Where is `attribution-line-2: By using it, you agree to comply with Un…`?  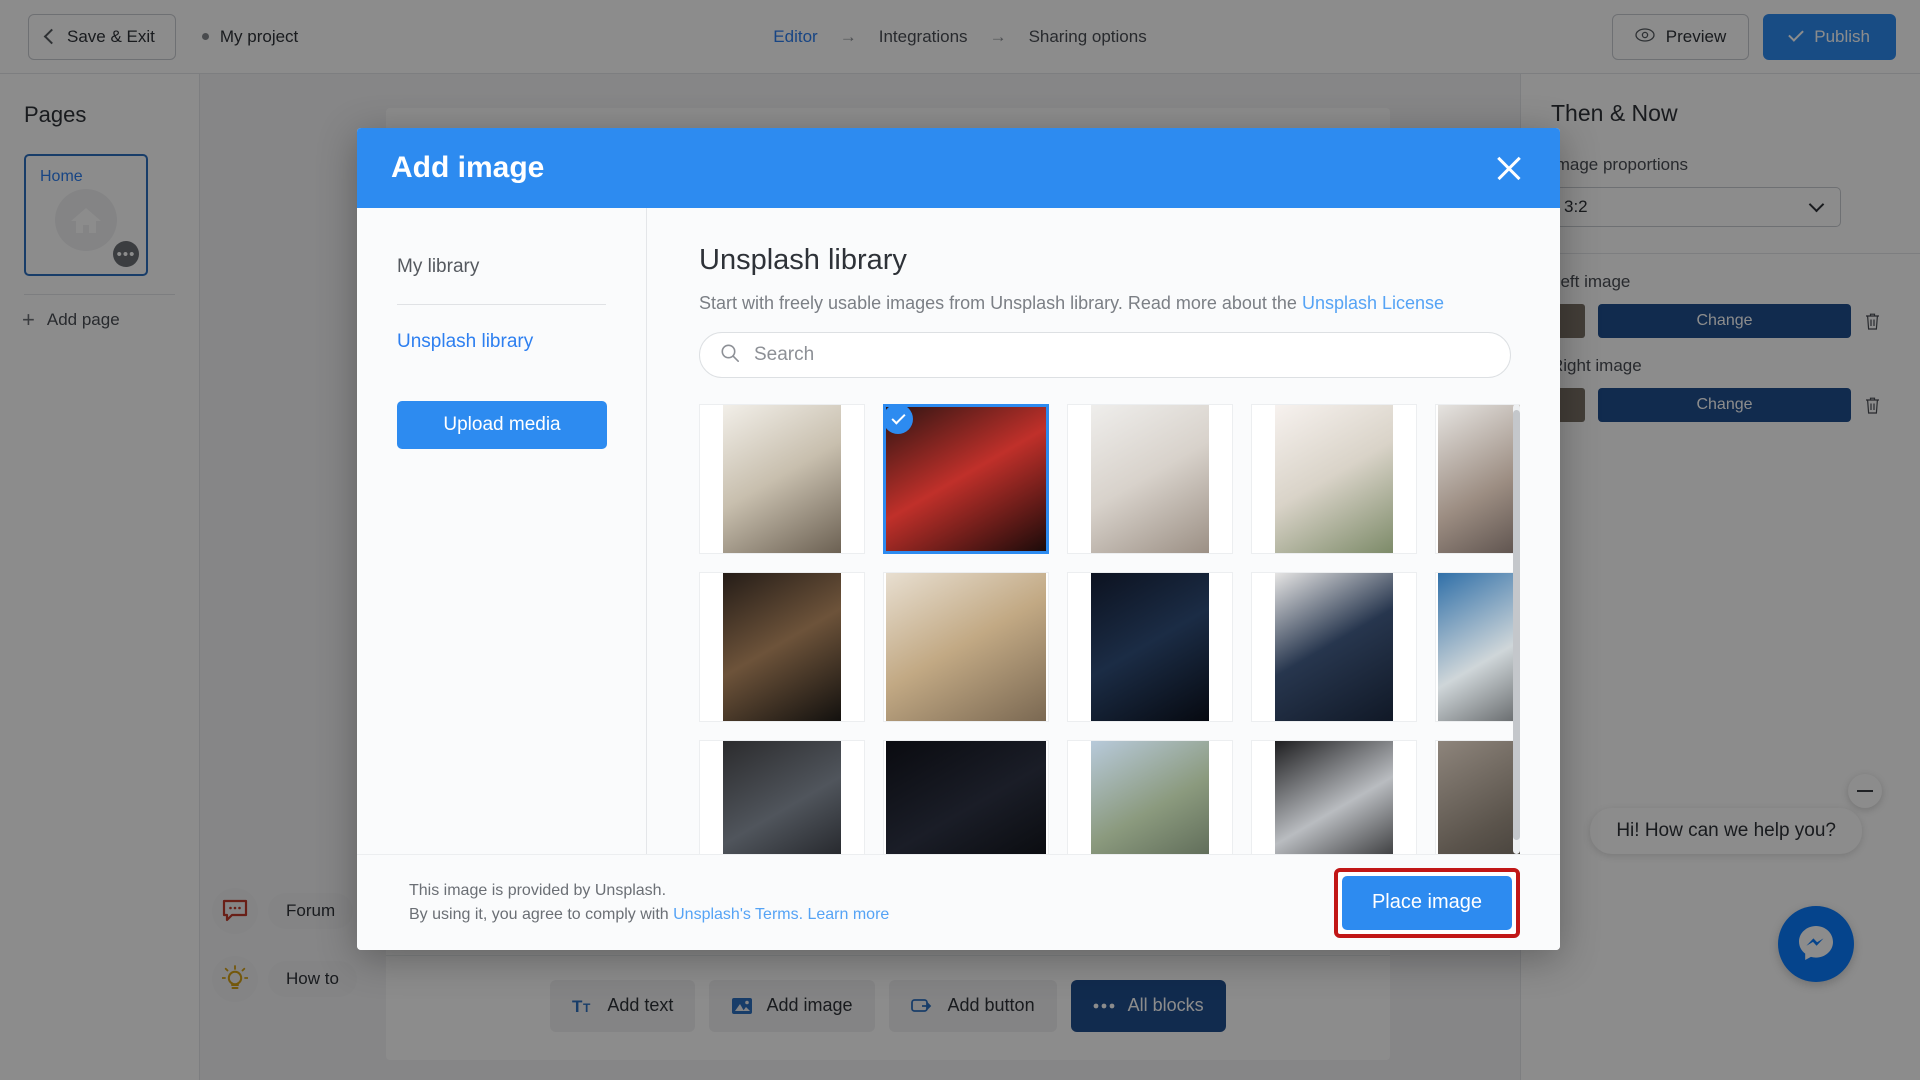 attribution-line-2: By using it, you agree to comply with Un… is located at coordinates (649, 914).